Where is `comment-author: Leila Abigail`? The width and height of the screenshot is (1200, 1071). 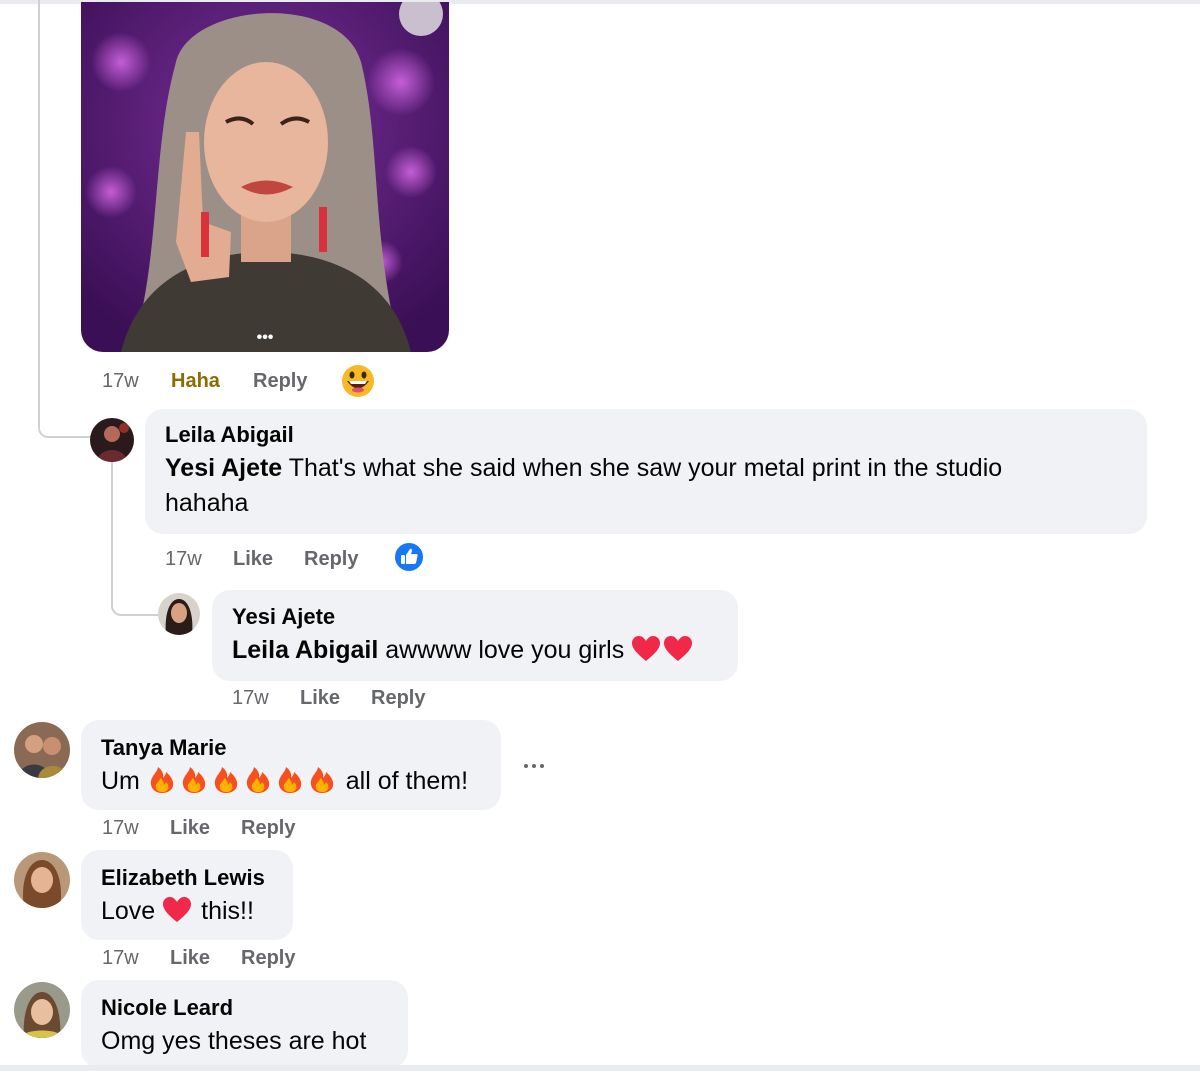 comment-author: Leila Abigail is located at coordinates (646, 435).